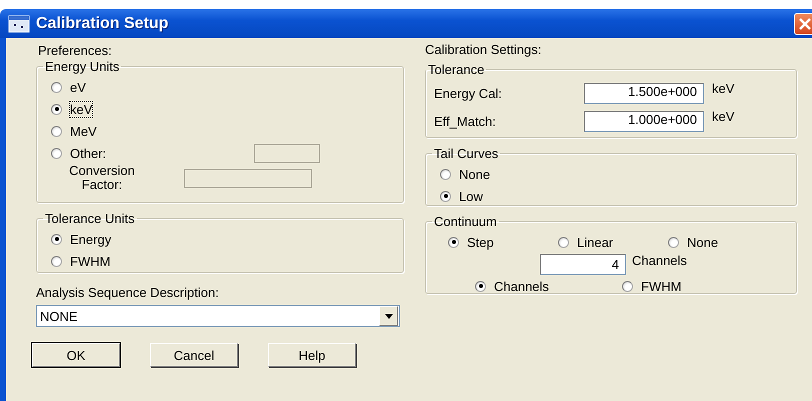 The height and width of the screenshot is (401, 812). What do you see at coordinates (82, 66) in the screenshot?
I see `group-title: Energy Units` at bounding box center [82, 66].